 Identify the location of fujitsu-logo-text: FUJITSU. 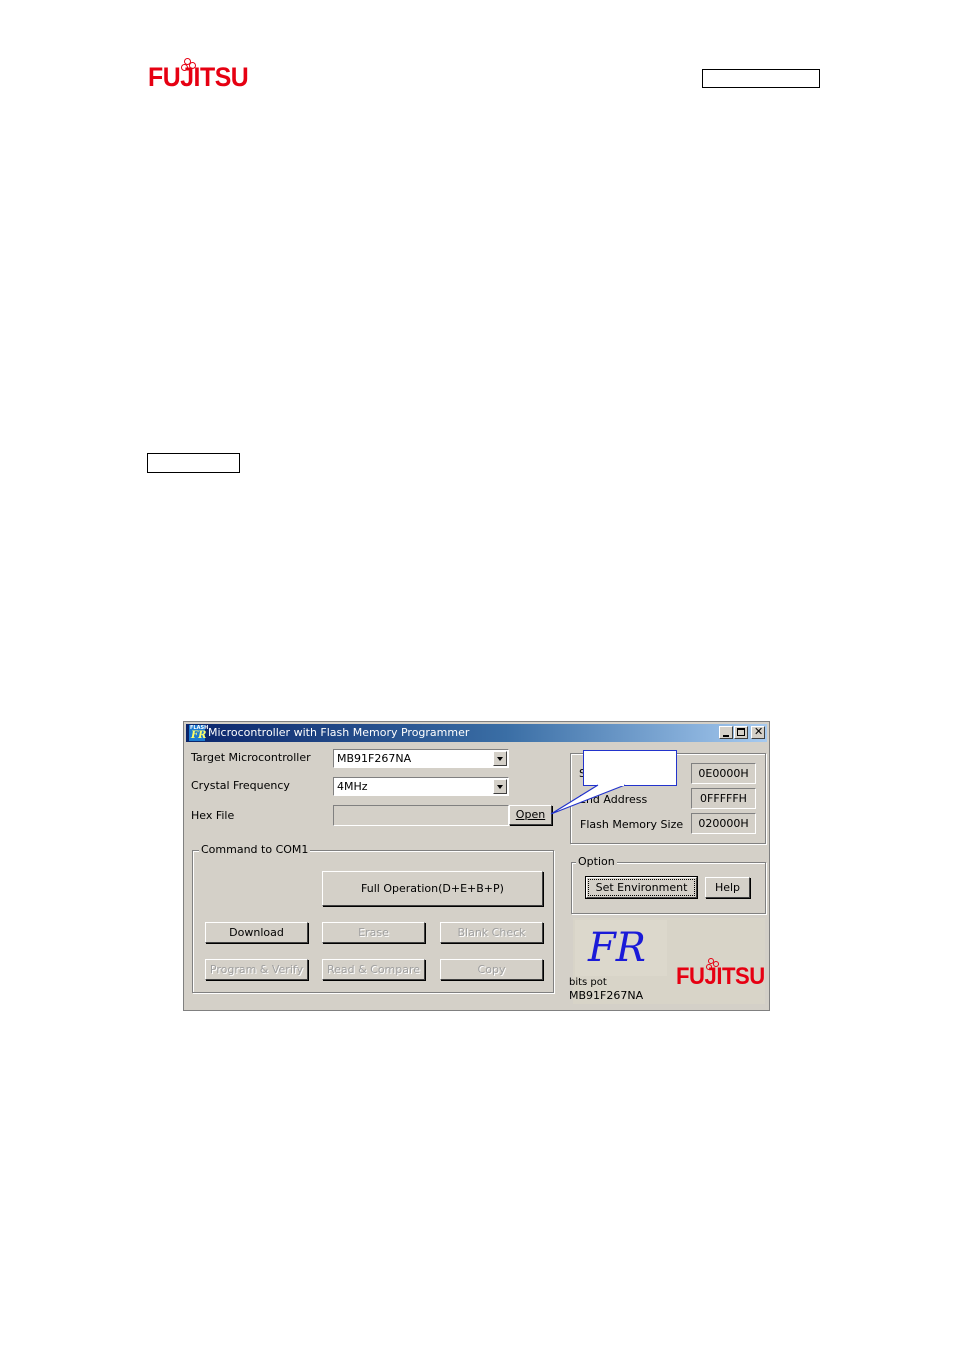
(198, 77).